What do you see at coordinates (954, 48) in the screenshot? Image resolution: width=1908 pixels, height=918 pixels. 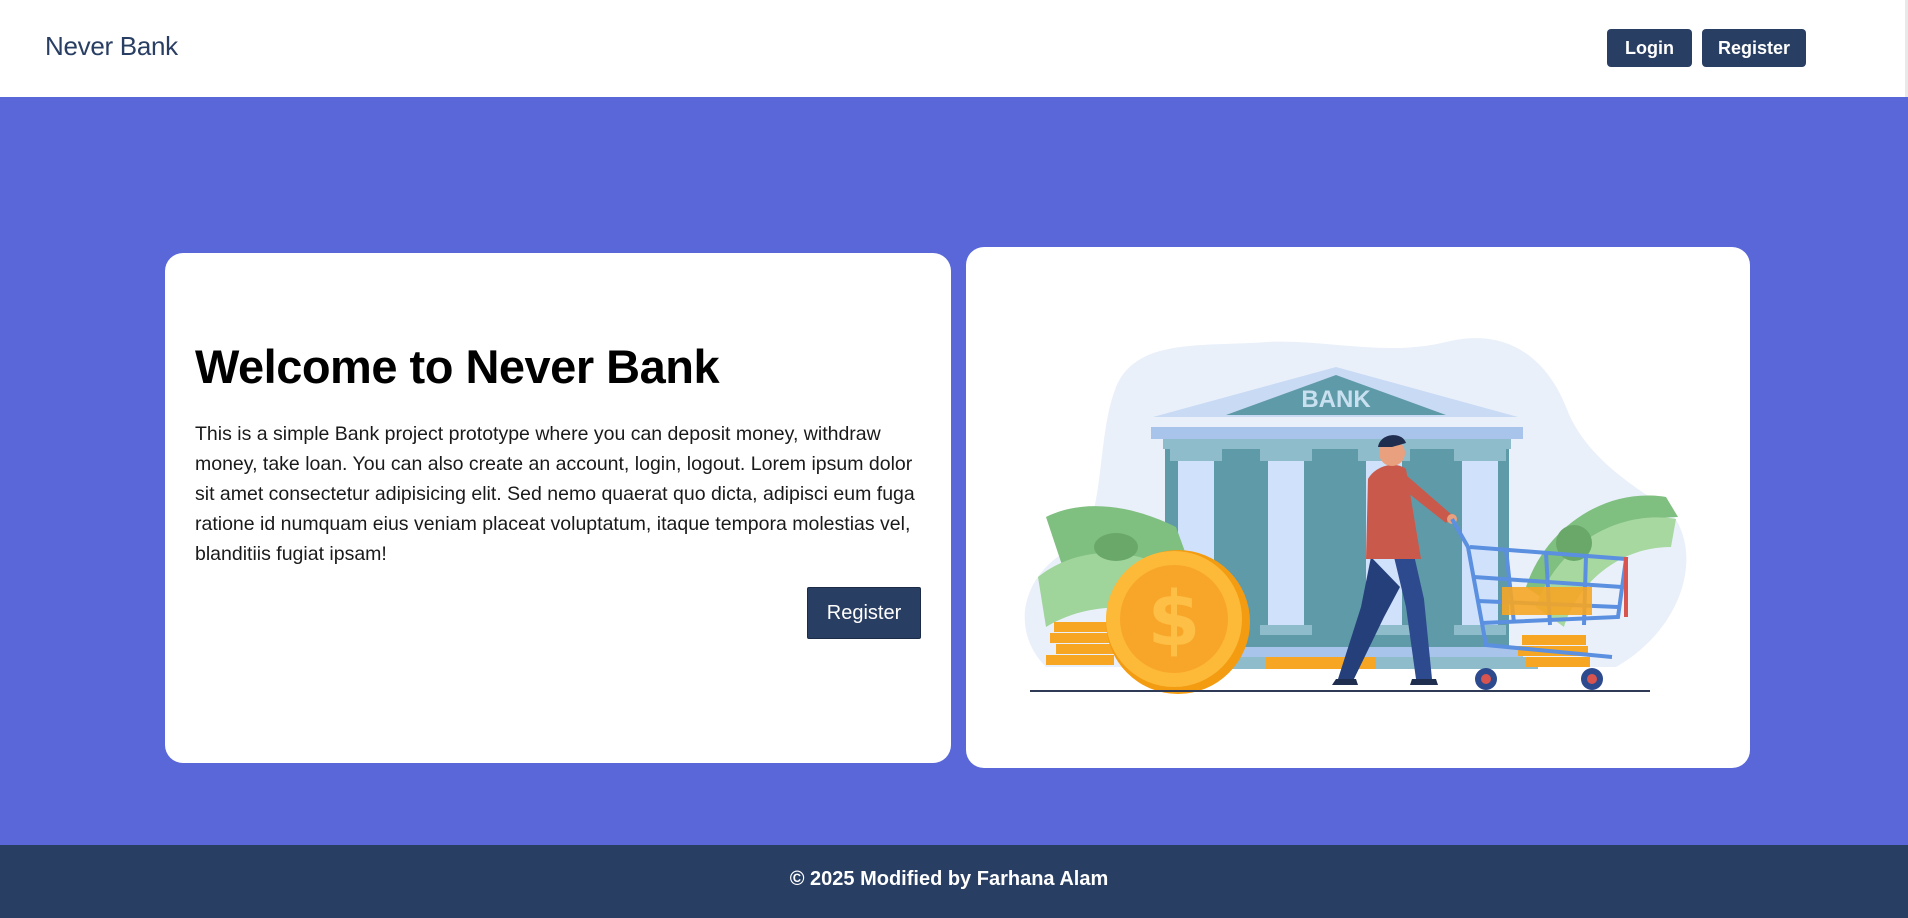 I see `navbar: Never Bank Login Register` at bounding box center [954, 48].